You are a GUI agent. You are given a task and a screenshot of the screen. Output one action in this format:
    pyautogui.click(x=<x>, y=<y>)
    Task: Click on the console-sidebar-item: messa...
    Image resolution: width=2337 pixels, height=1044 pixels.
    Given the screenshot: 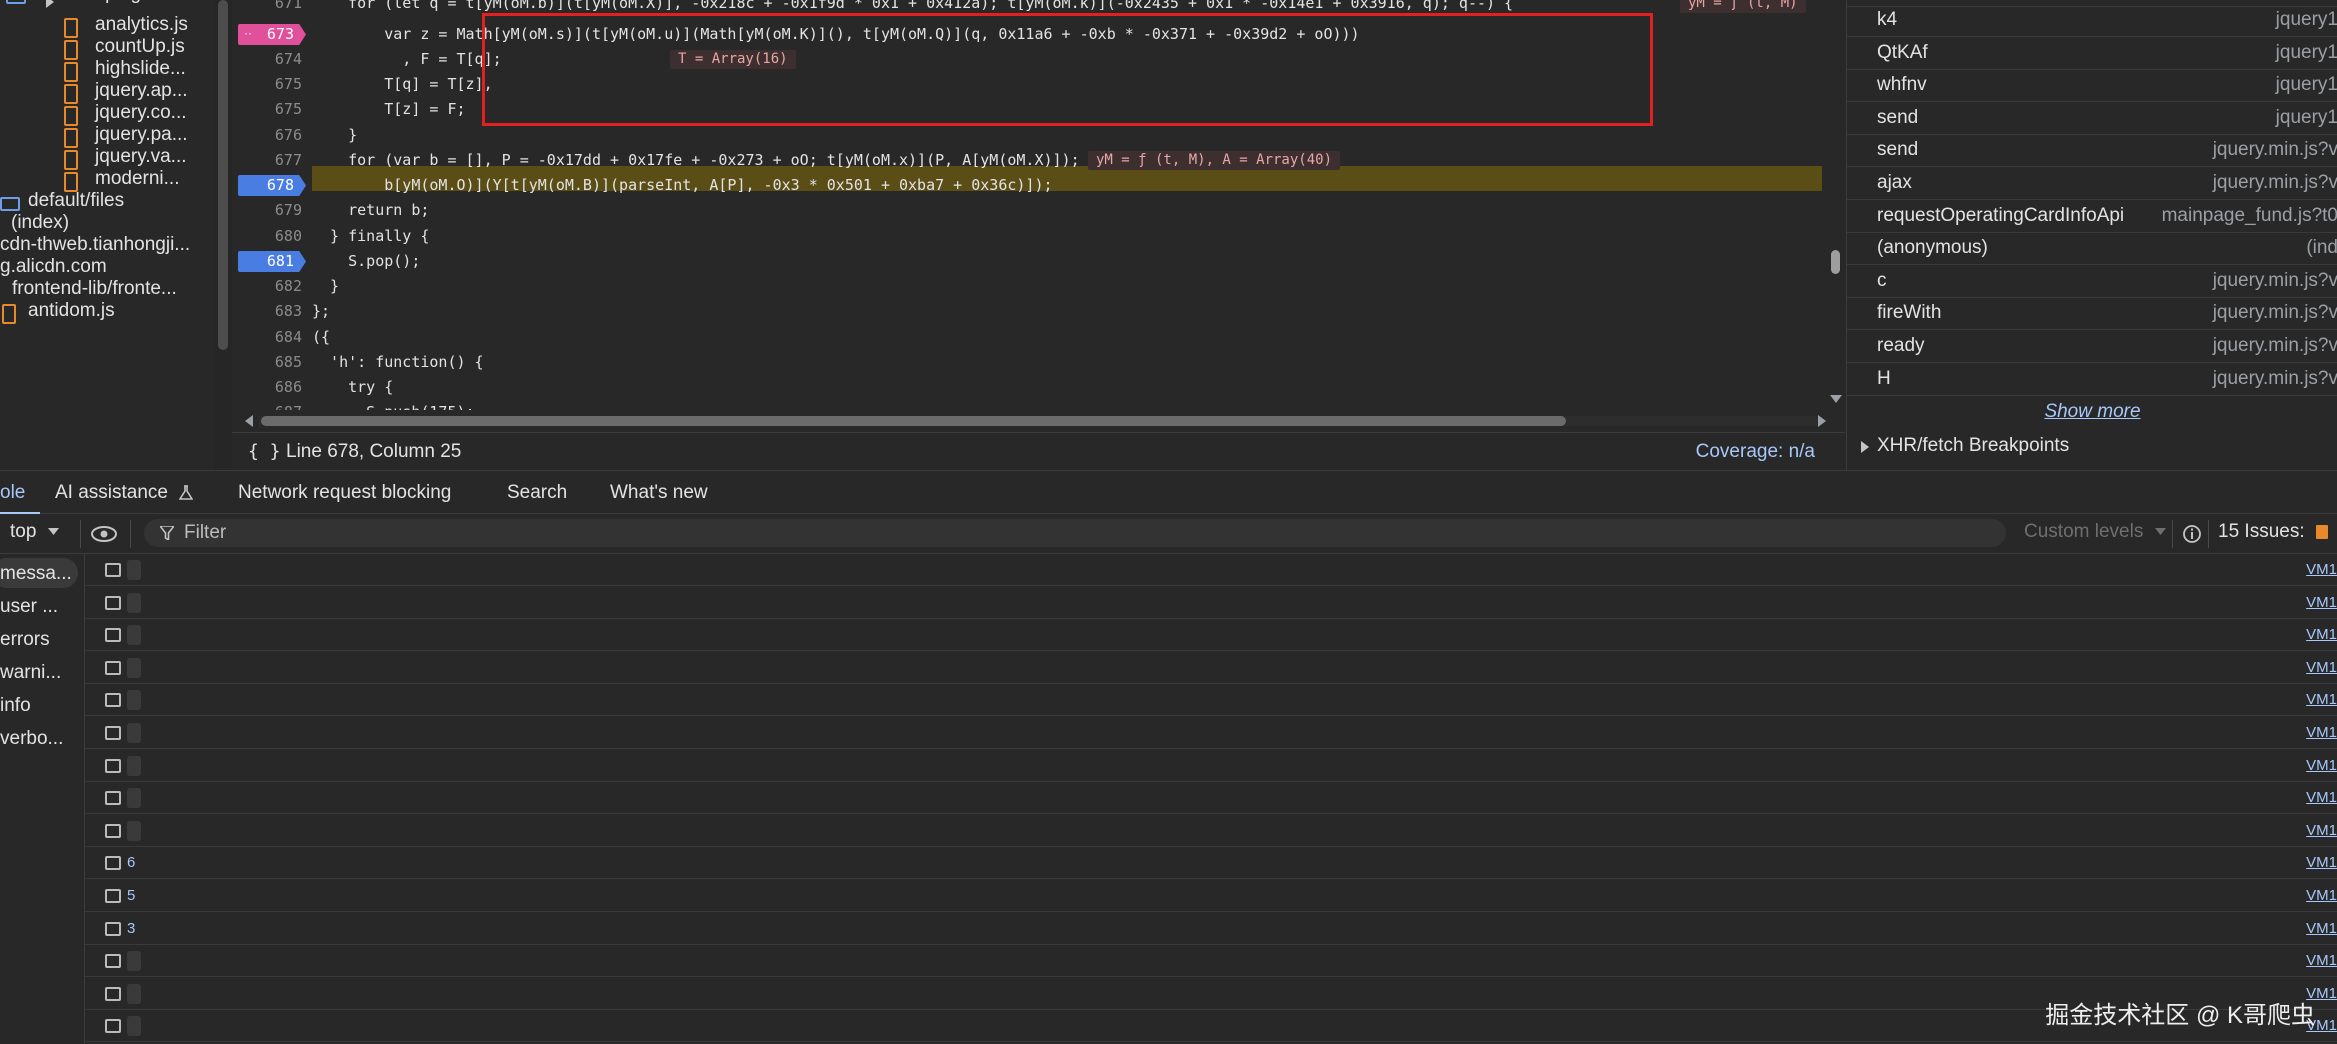 What is the action you would take?
    pyautogui.click(x=39, y=574)
    